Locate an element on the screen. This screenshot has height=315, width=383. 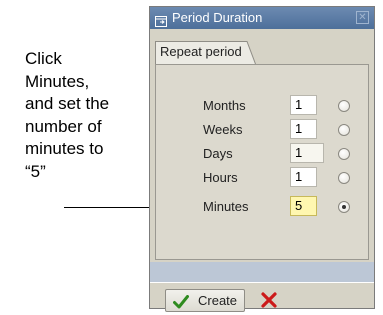
create-button: Create is located at coordinates (205, 300).